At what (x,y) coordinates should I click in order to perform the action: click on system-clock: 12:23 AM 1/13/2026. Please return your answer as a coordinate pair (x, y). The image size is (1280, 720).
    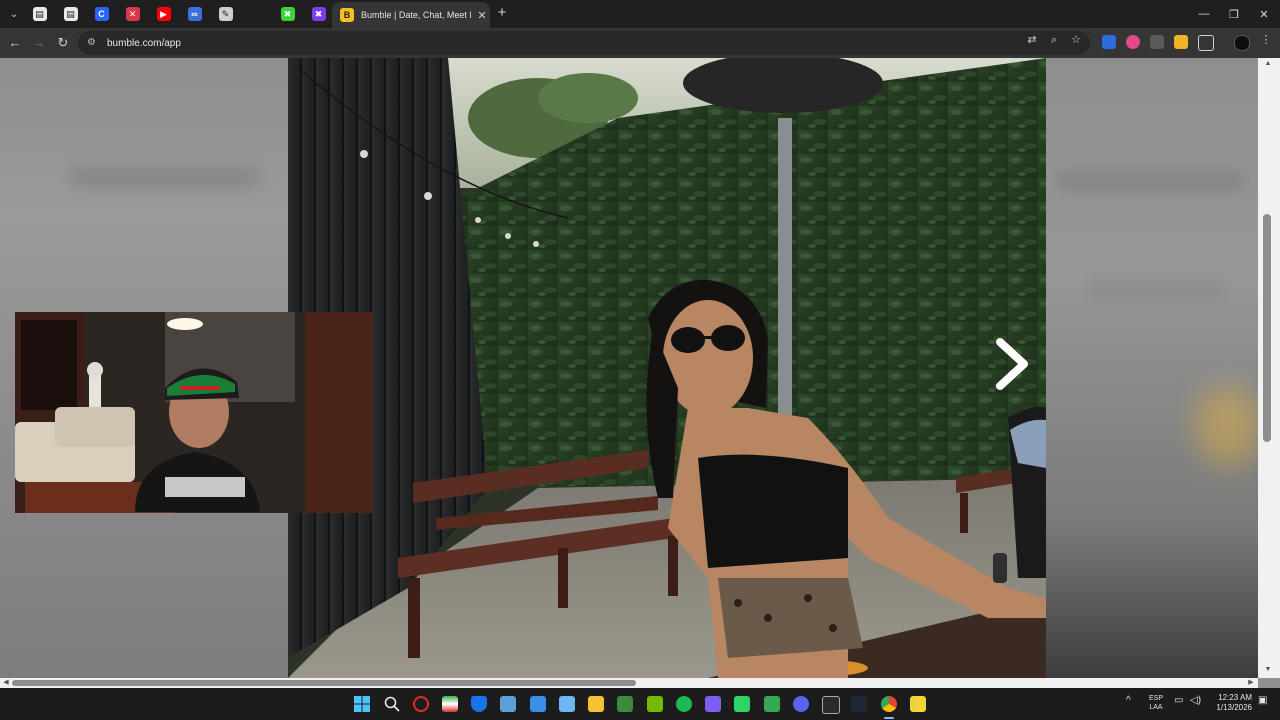
    Looking at the image, I should click on (1230, 703).